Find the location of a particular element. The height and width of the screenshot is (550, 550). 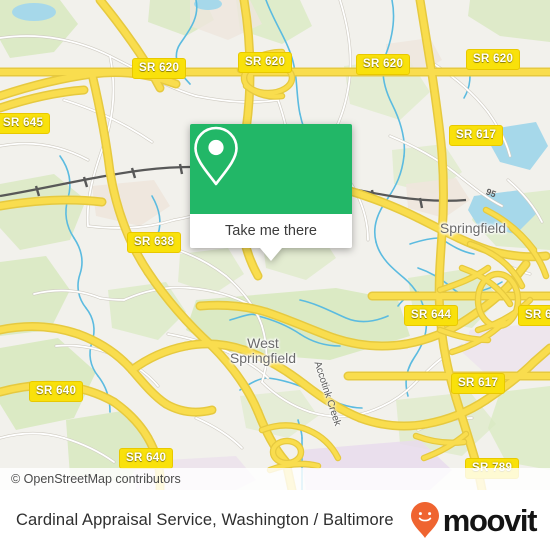

place-label: Springfield is located at coordinates (473, 228).